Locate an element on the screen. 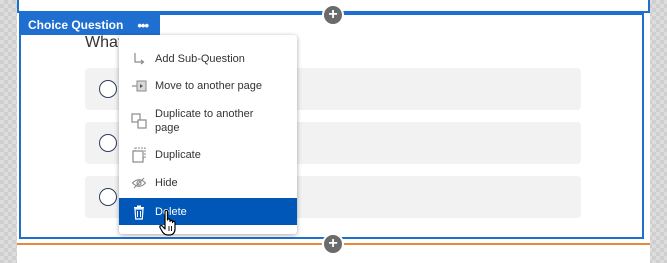  menu-item-add-sub-question: Add Sub-Question is located at coordinates (208, 59).